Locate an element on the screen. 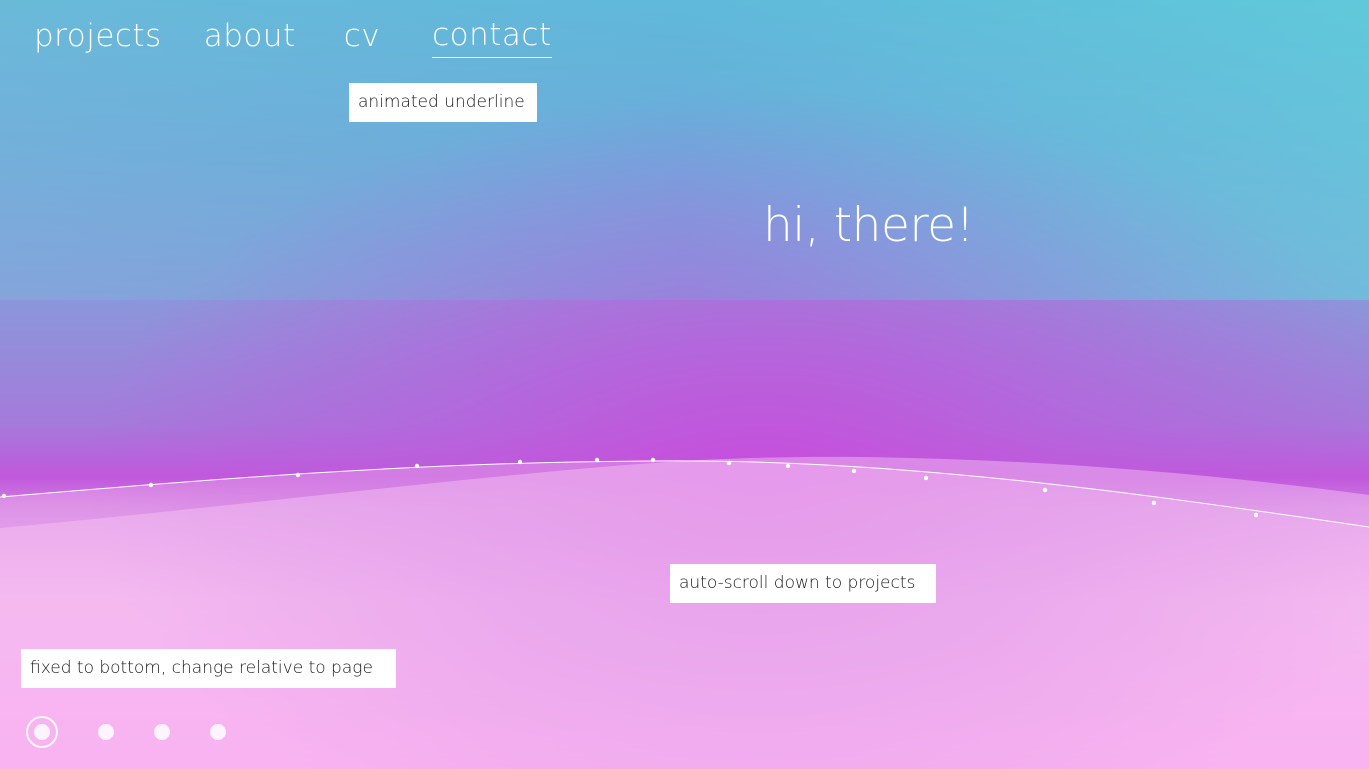  annotation-animated-underline: animated underline is located at coordinates (443, 102).